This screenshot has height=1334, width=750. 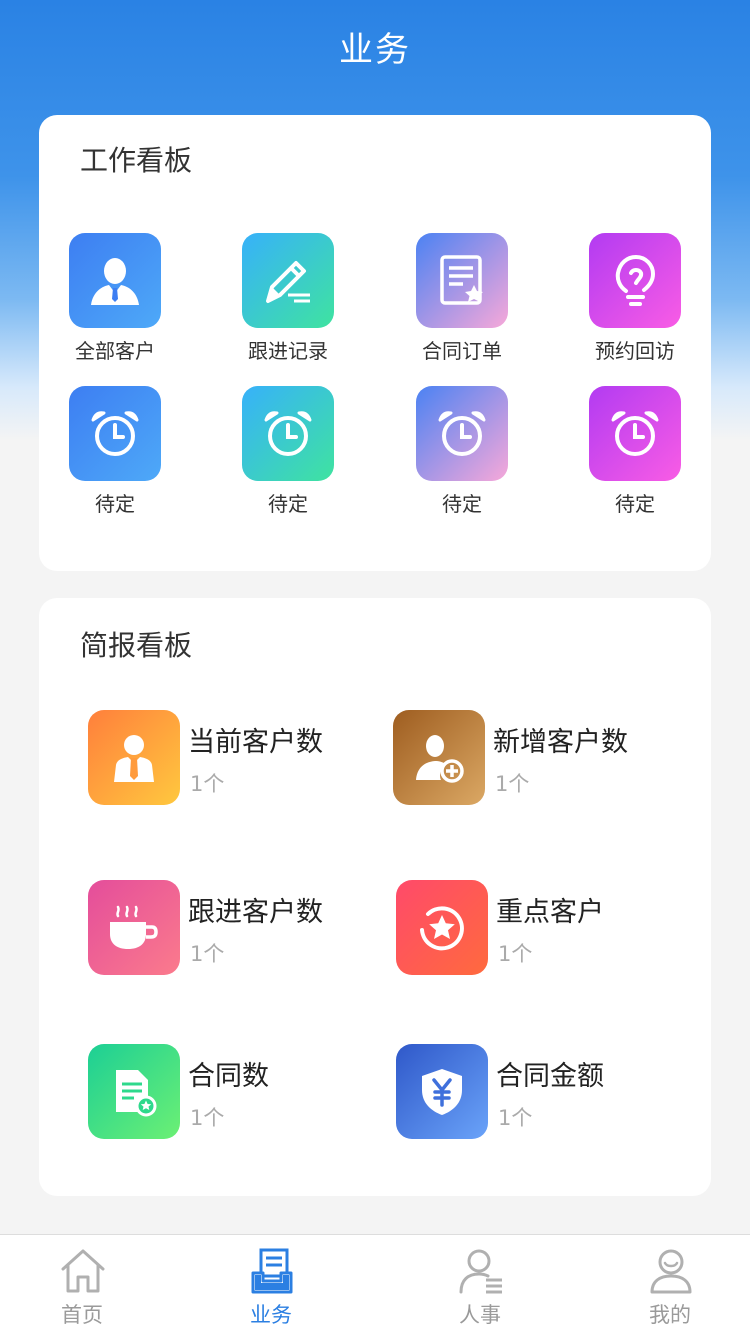 I want to click on add-user-icon, so click(x=440, y=758).